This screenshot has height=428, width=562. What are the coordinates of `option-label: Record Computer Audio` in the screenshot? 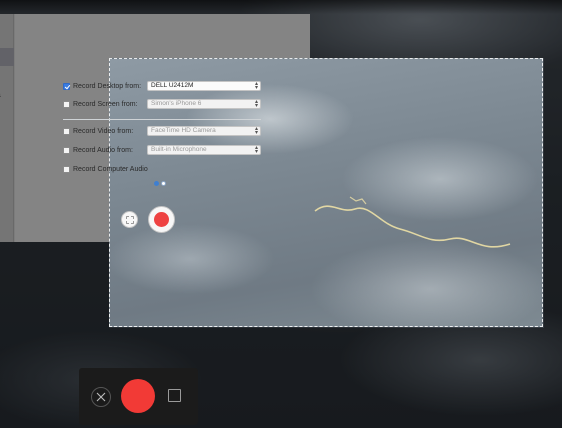 It's located at (110, 169).